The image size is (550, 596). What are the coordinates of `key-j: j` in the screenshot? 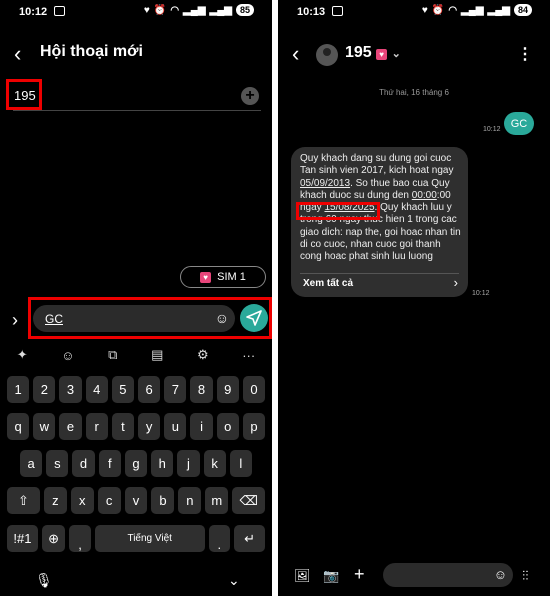 It's located at (188, 463).